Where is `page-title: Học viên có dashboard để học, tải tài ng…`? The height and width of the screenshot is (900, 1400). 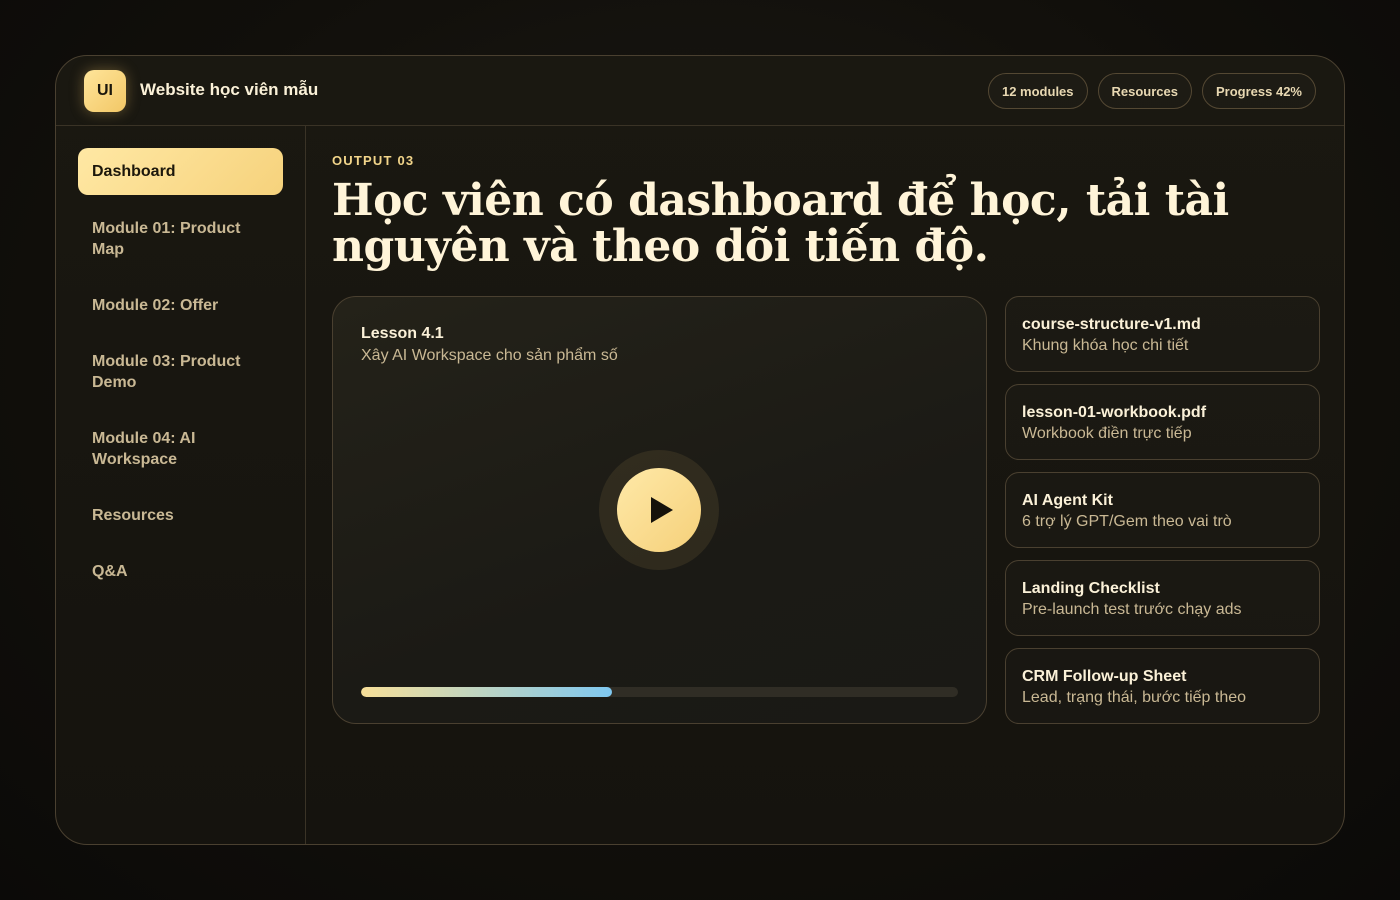
page-title: Học viên có dashboard để học, tải tài ng… is located at coordinates (780, 223).